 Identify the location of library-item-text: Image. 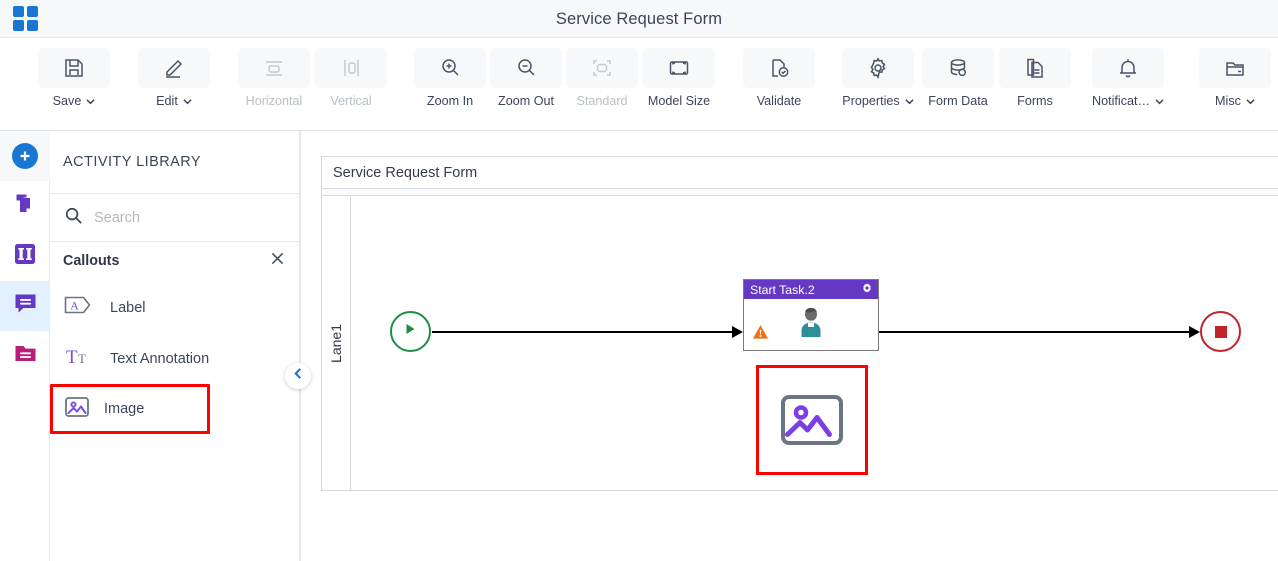
(124, 409).